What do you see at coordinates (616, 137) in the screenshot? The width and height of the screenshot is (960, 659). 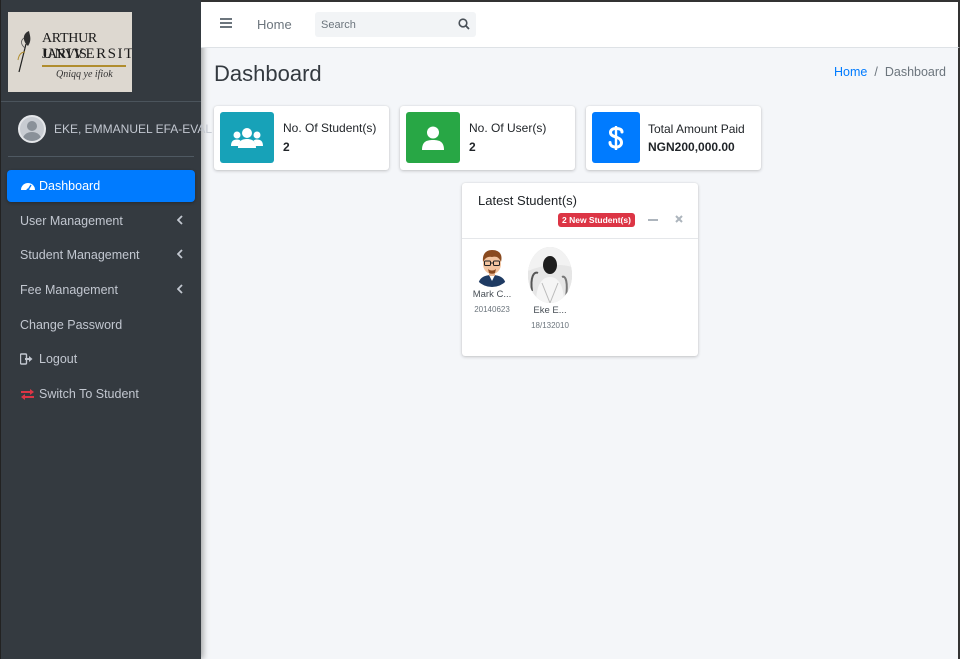 I see `dollar-icon` at bounding box center [616, 137].